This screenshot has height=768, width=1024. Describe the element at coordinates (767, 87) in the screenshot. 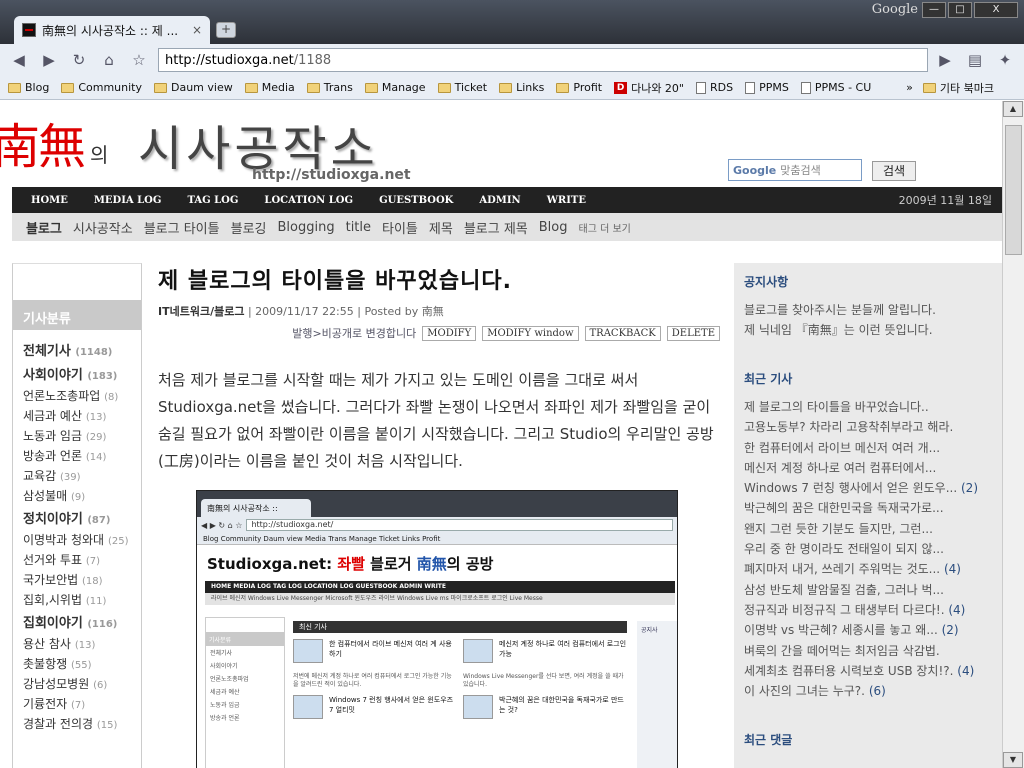

I see `bookmark-page: PPMS` at that location.